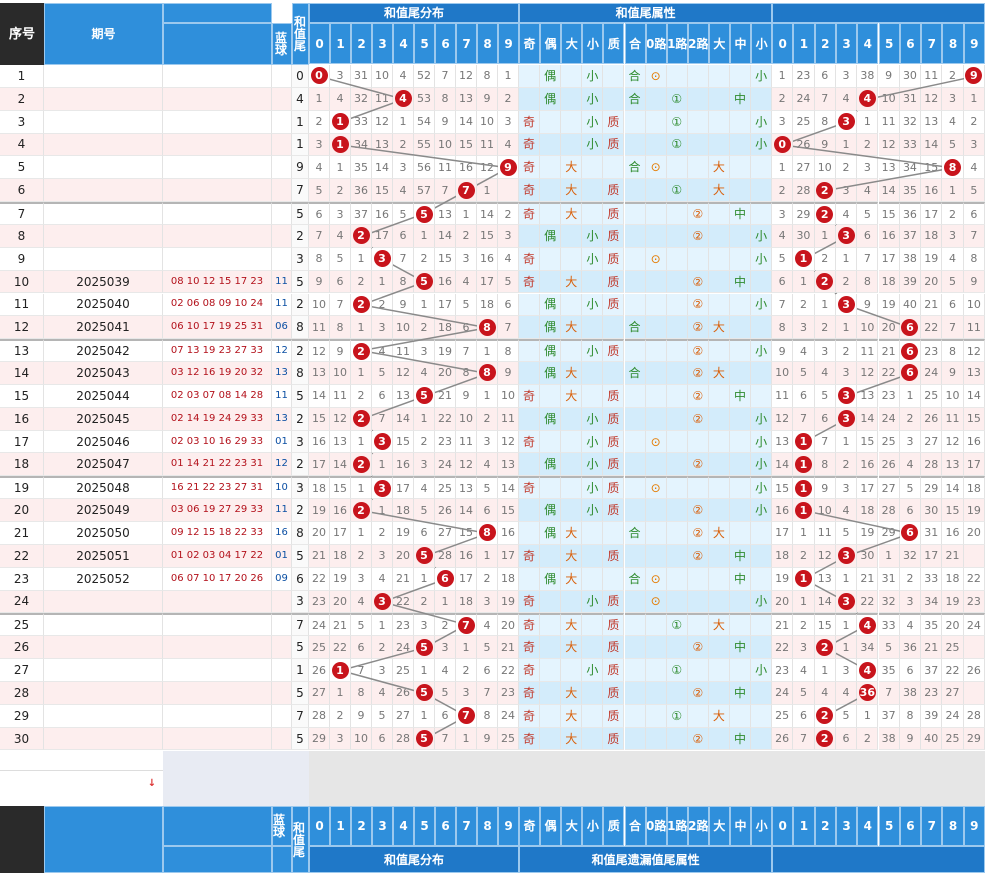 This screenshot has width=985, height=873. Describe the element at coordinates (152, 784) in the screenshot. I see `scroll-down-icon: ↓` at that location.